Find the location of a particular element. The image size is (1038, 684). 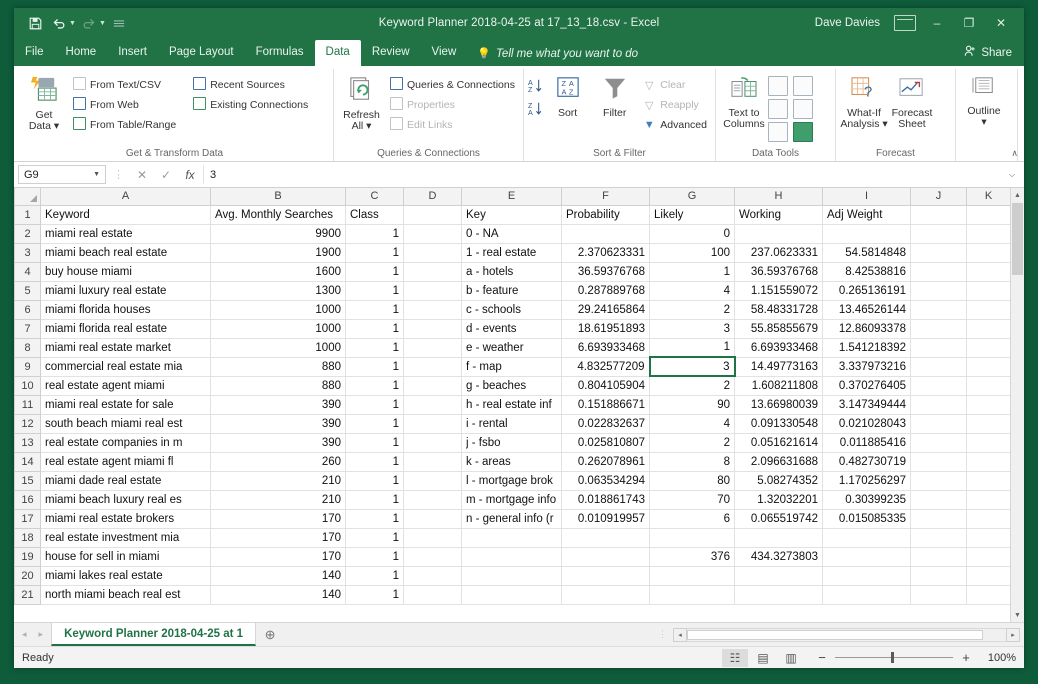

data-validation-icon is located at coordinates (778, 132).